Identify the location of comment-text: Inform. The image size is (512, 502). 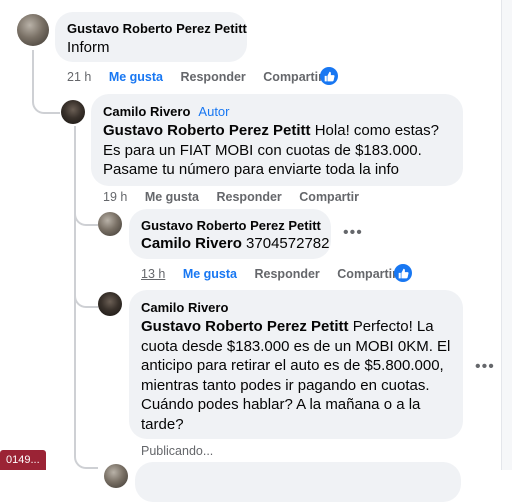
(88, 47).